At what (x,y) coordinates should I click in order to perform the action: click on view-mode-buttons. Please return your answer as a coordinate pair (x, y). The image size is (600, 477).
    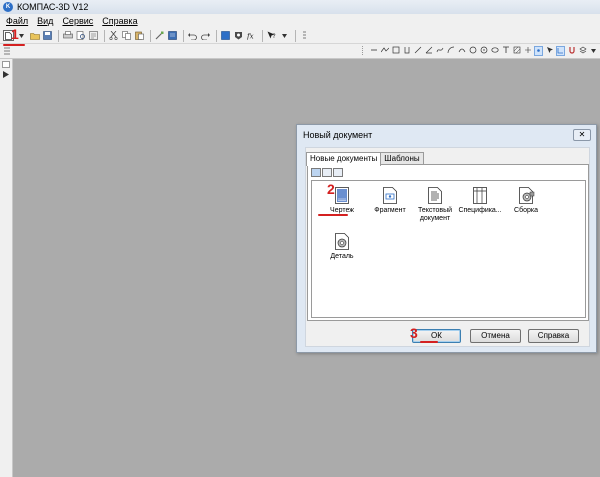
    Looking at the image, I should click on (327, 172).